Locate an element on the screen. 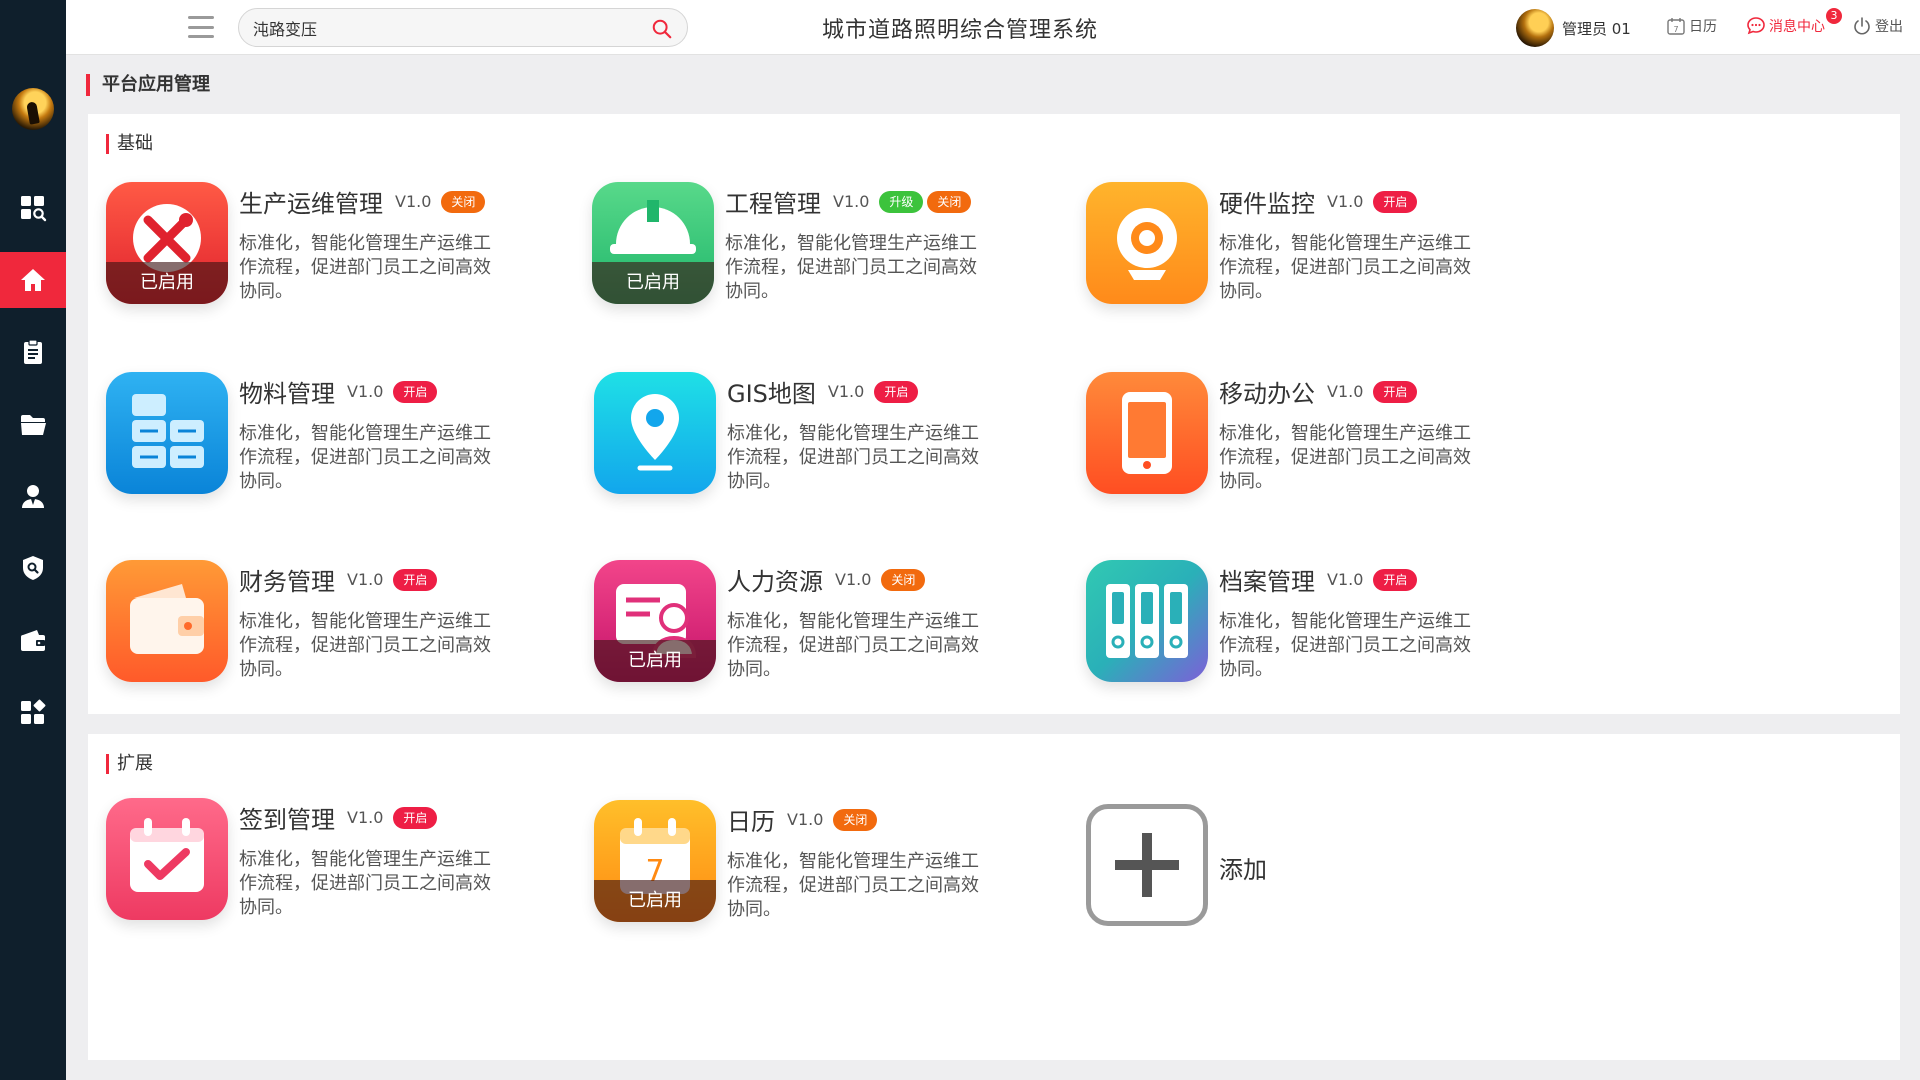 This screenshot has height=1080, width=1920. app-icon-hardware-monitor is located at coordinates (1147, 243).